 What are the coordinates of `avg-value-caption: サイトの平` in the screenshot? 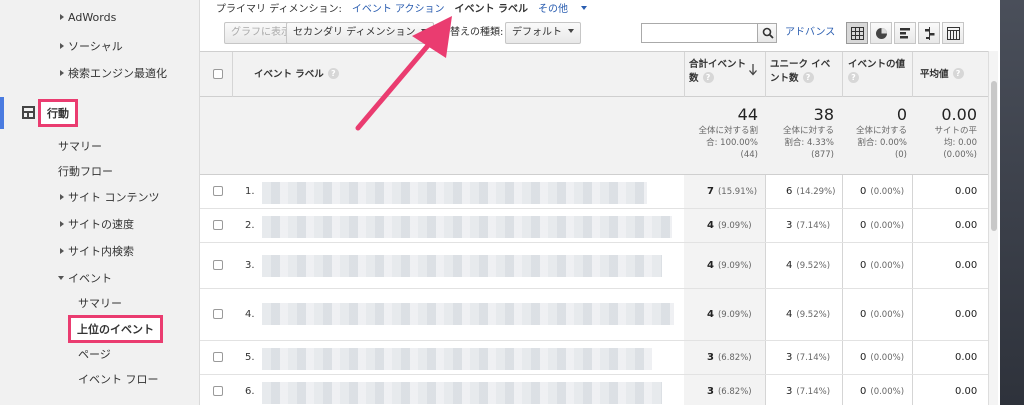 It's located at (955, 131).